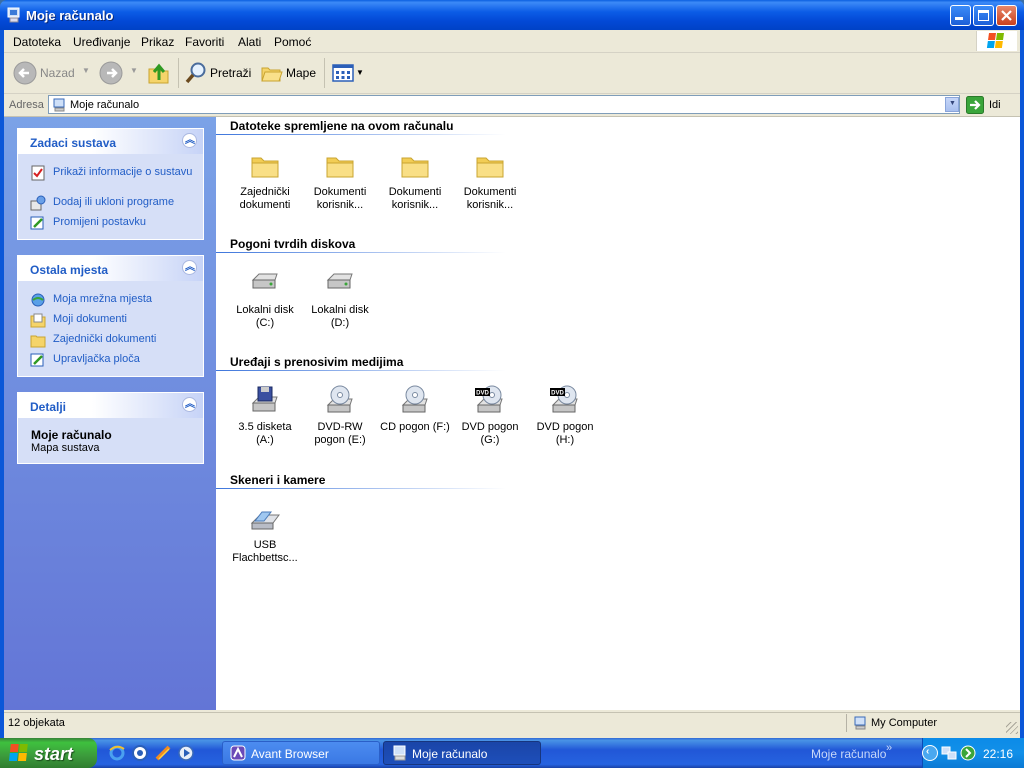 The image size is (1024, 768). Describe the element at coordinates (65, 448) in the screenshot. I see `details-description: Mapa sustava` at that location.